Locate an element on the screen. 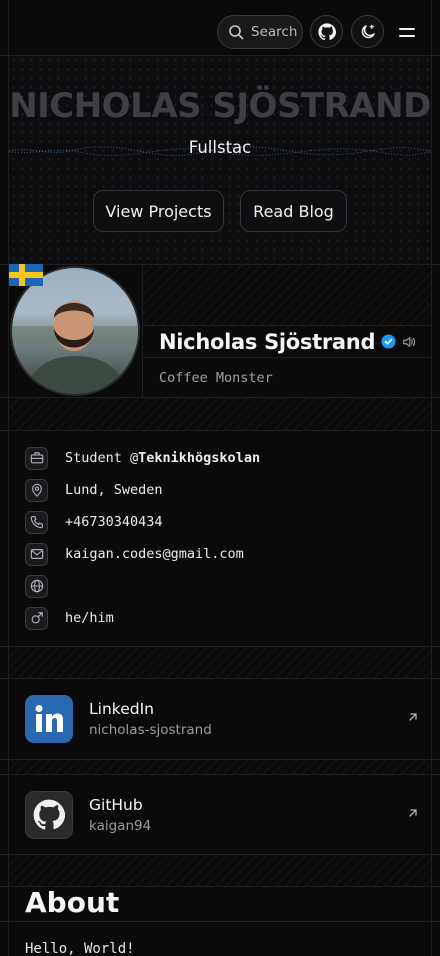 The width and height of the screenshot is (440, 956). info-email: kaigan.codes@gmail.com is located at coordinates (134, 554).